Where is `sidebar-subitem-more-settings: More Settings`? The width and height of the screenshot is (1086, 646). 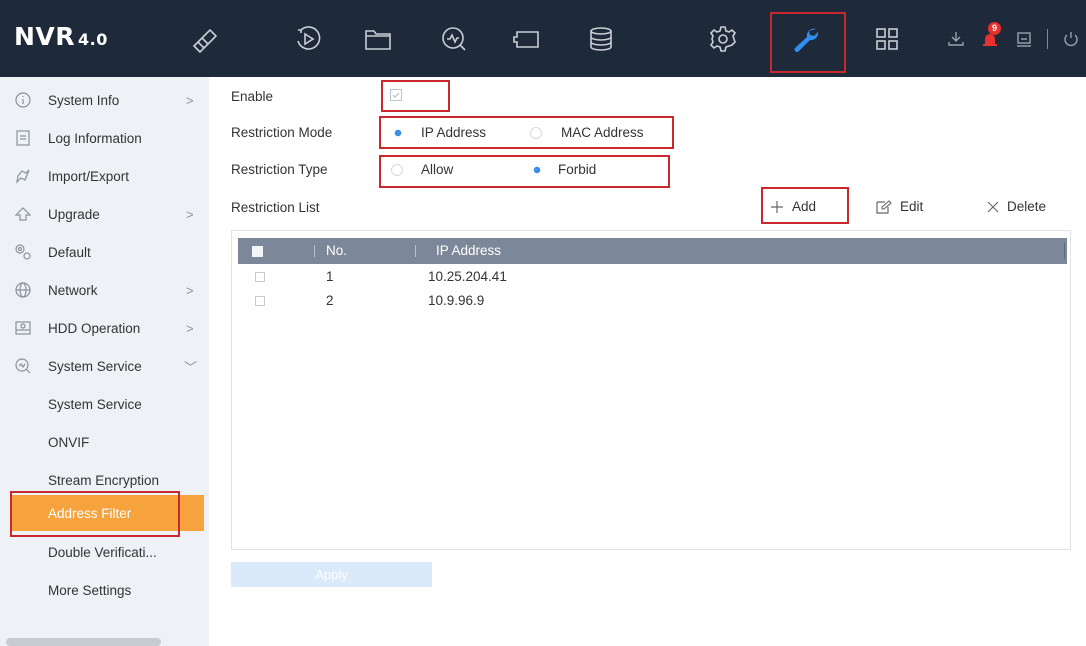
sidebar-subitem-more-settings: More Settings is located at coordinates (104, 590).